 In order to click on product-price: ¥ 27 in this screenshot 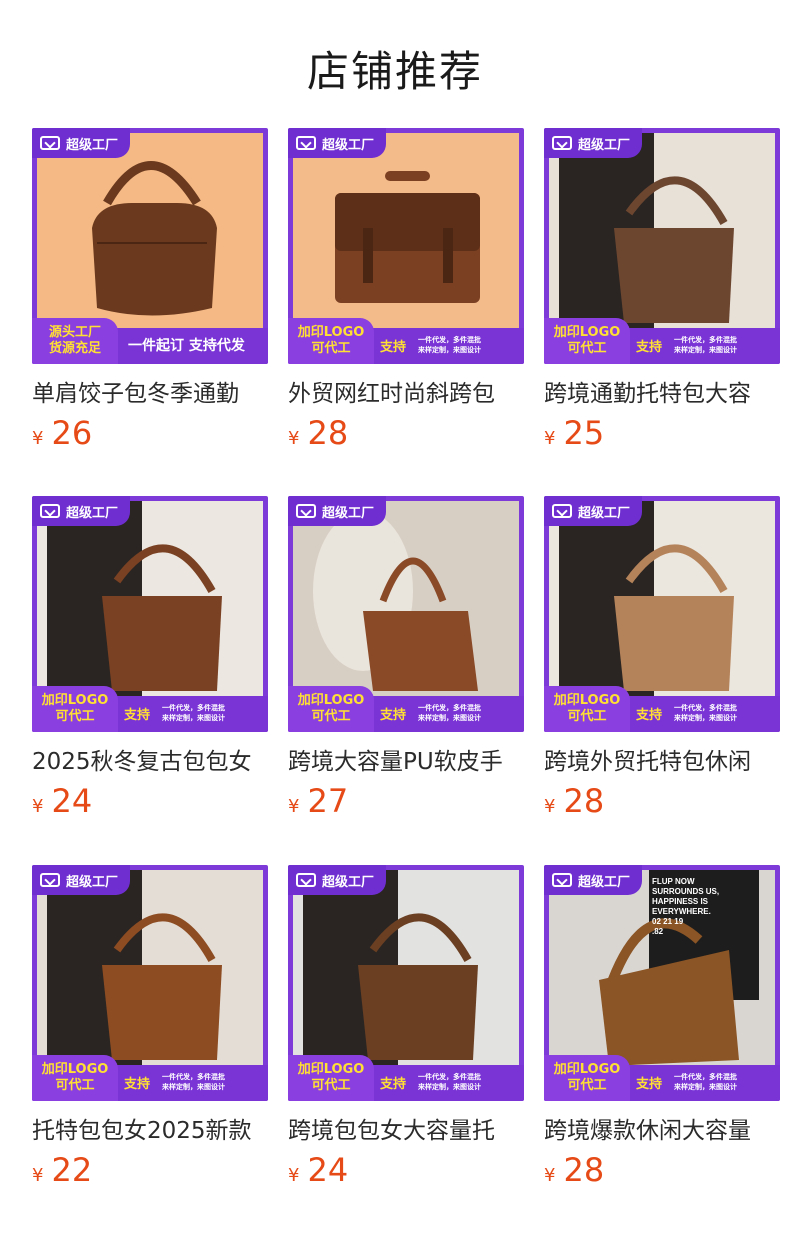, I will do `click(406, 801)`.